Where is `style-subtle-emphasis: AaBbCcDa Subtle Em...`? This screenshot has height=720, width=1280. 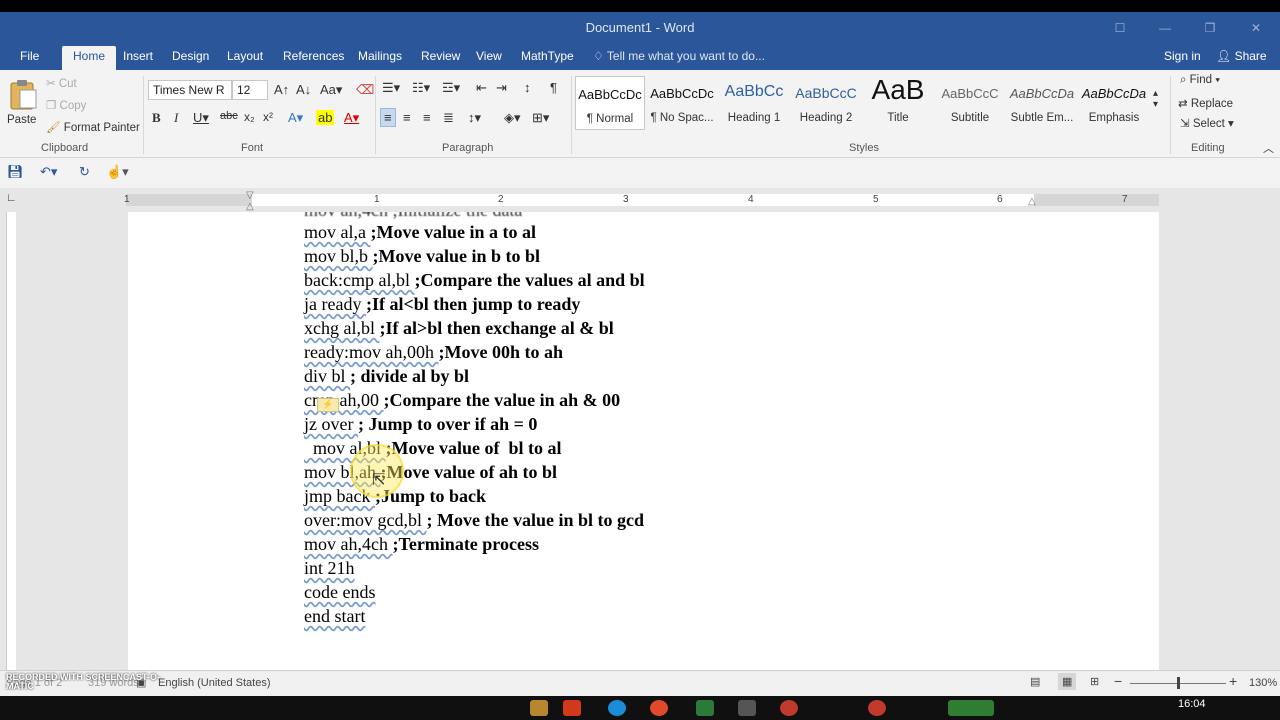 style-subtle-emphasis: AaBbCcDa Subtle Em... is located at coordinates (1042, 103).